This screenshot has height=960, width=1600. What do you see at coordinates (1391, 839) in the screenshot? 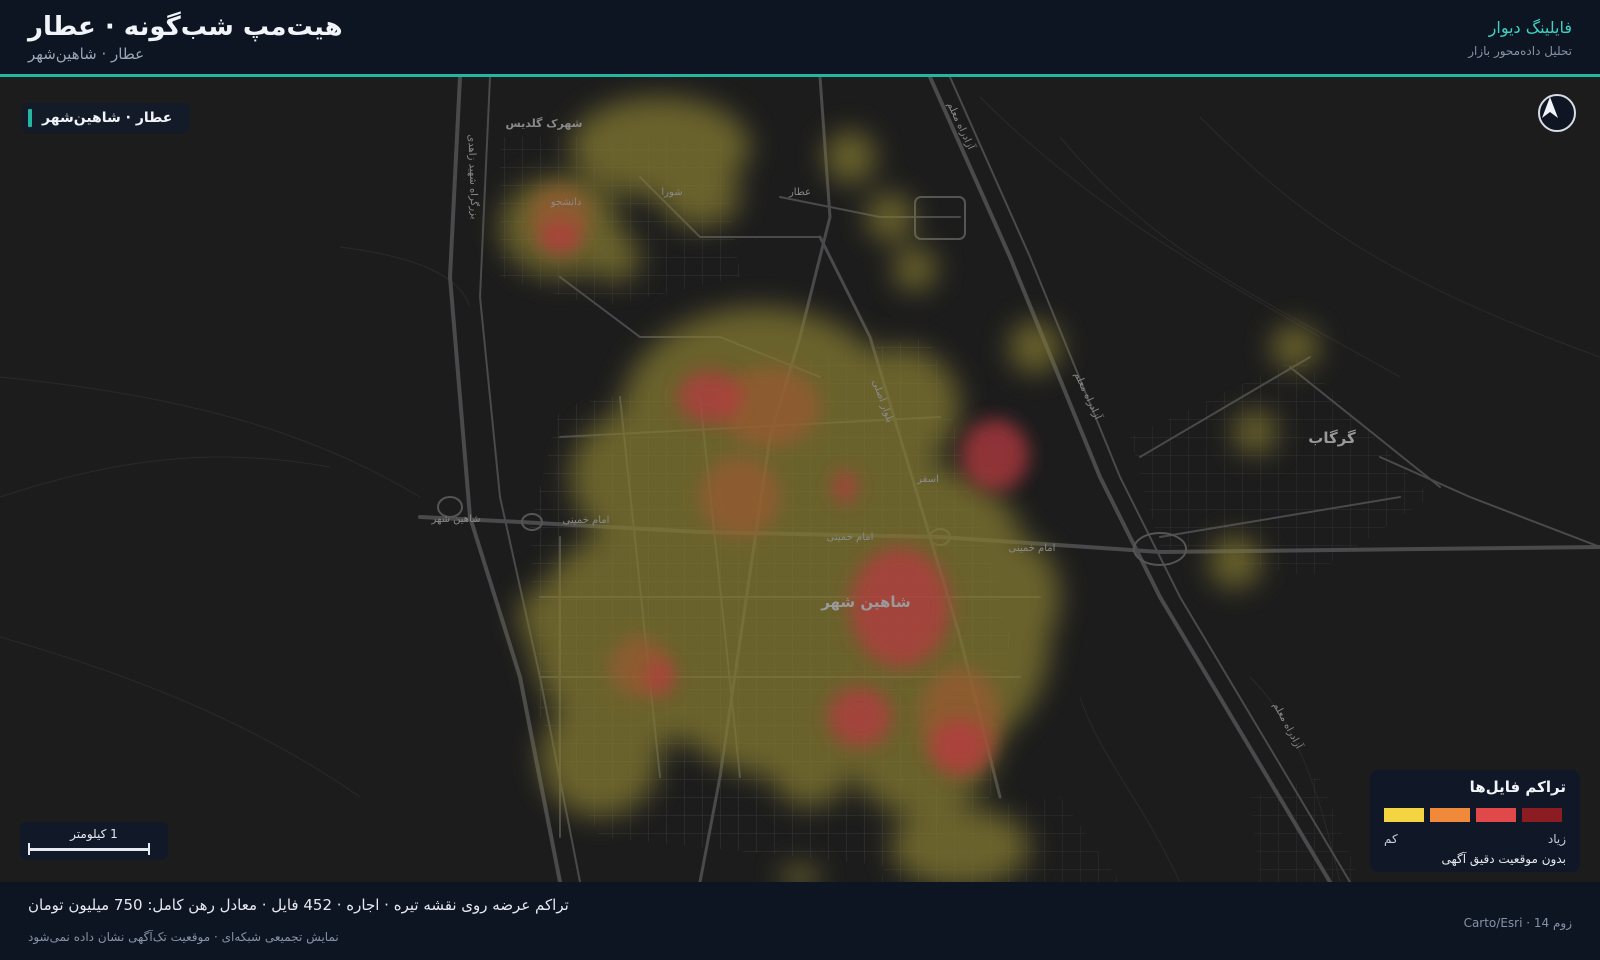
I see `legend-low-label: کم` at bounding box center [1391, 839].